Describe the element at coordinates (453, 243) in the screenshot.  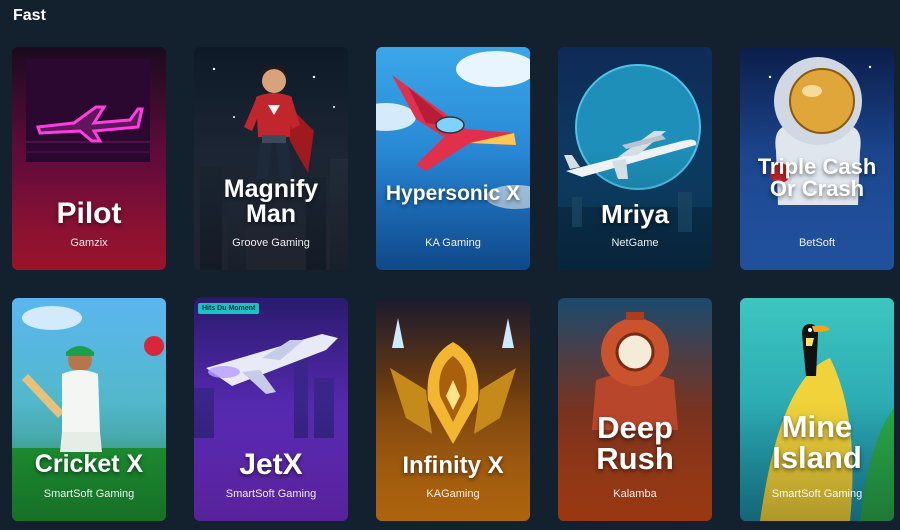
I see `game-provider: KA Gaming` at that location.